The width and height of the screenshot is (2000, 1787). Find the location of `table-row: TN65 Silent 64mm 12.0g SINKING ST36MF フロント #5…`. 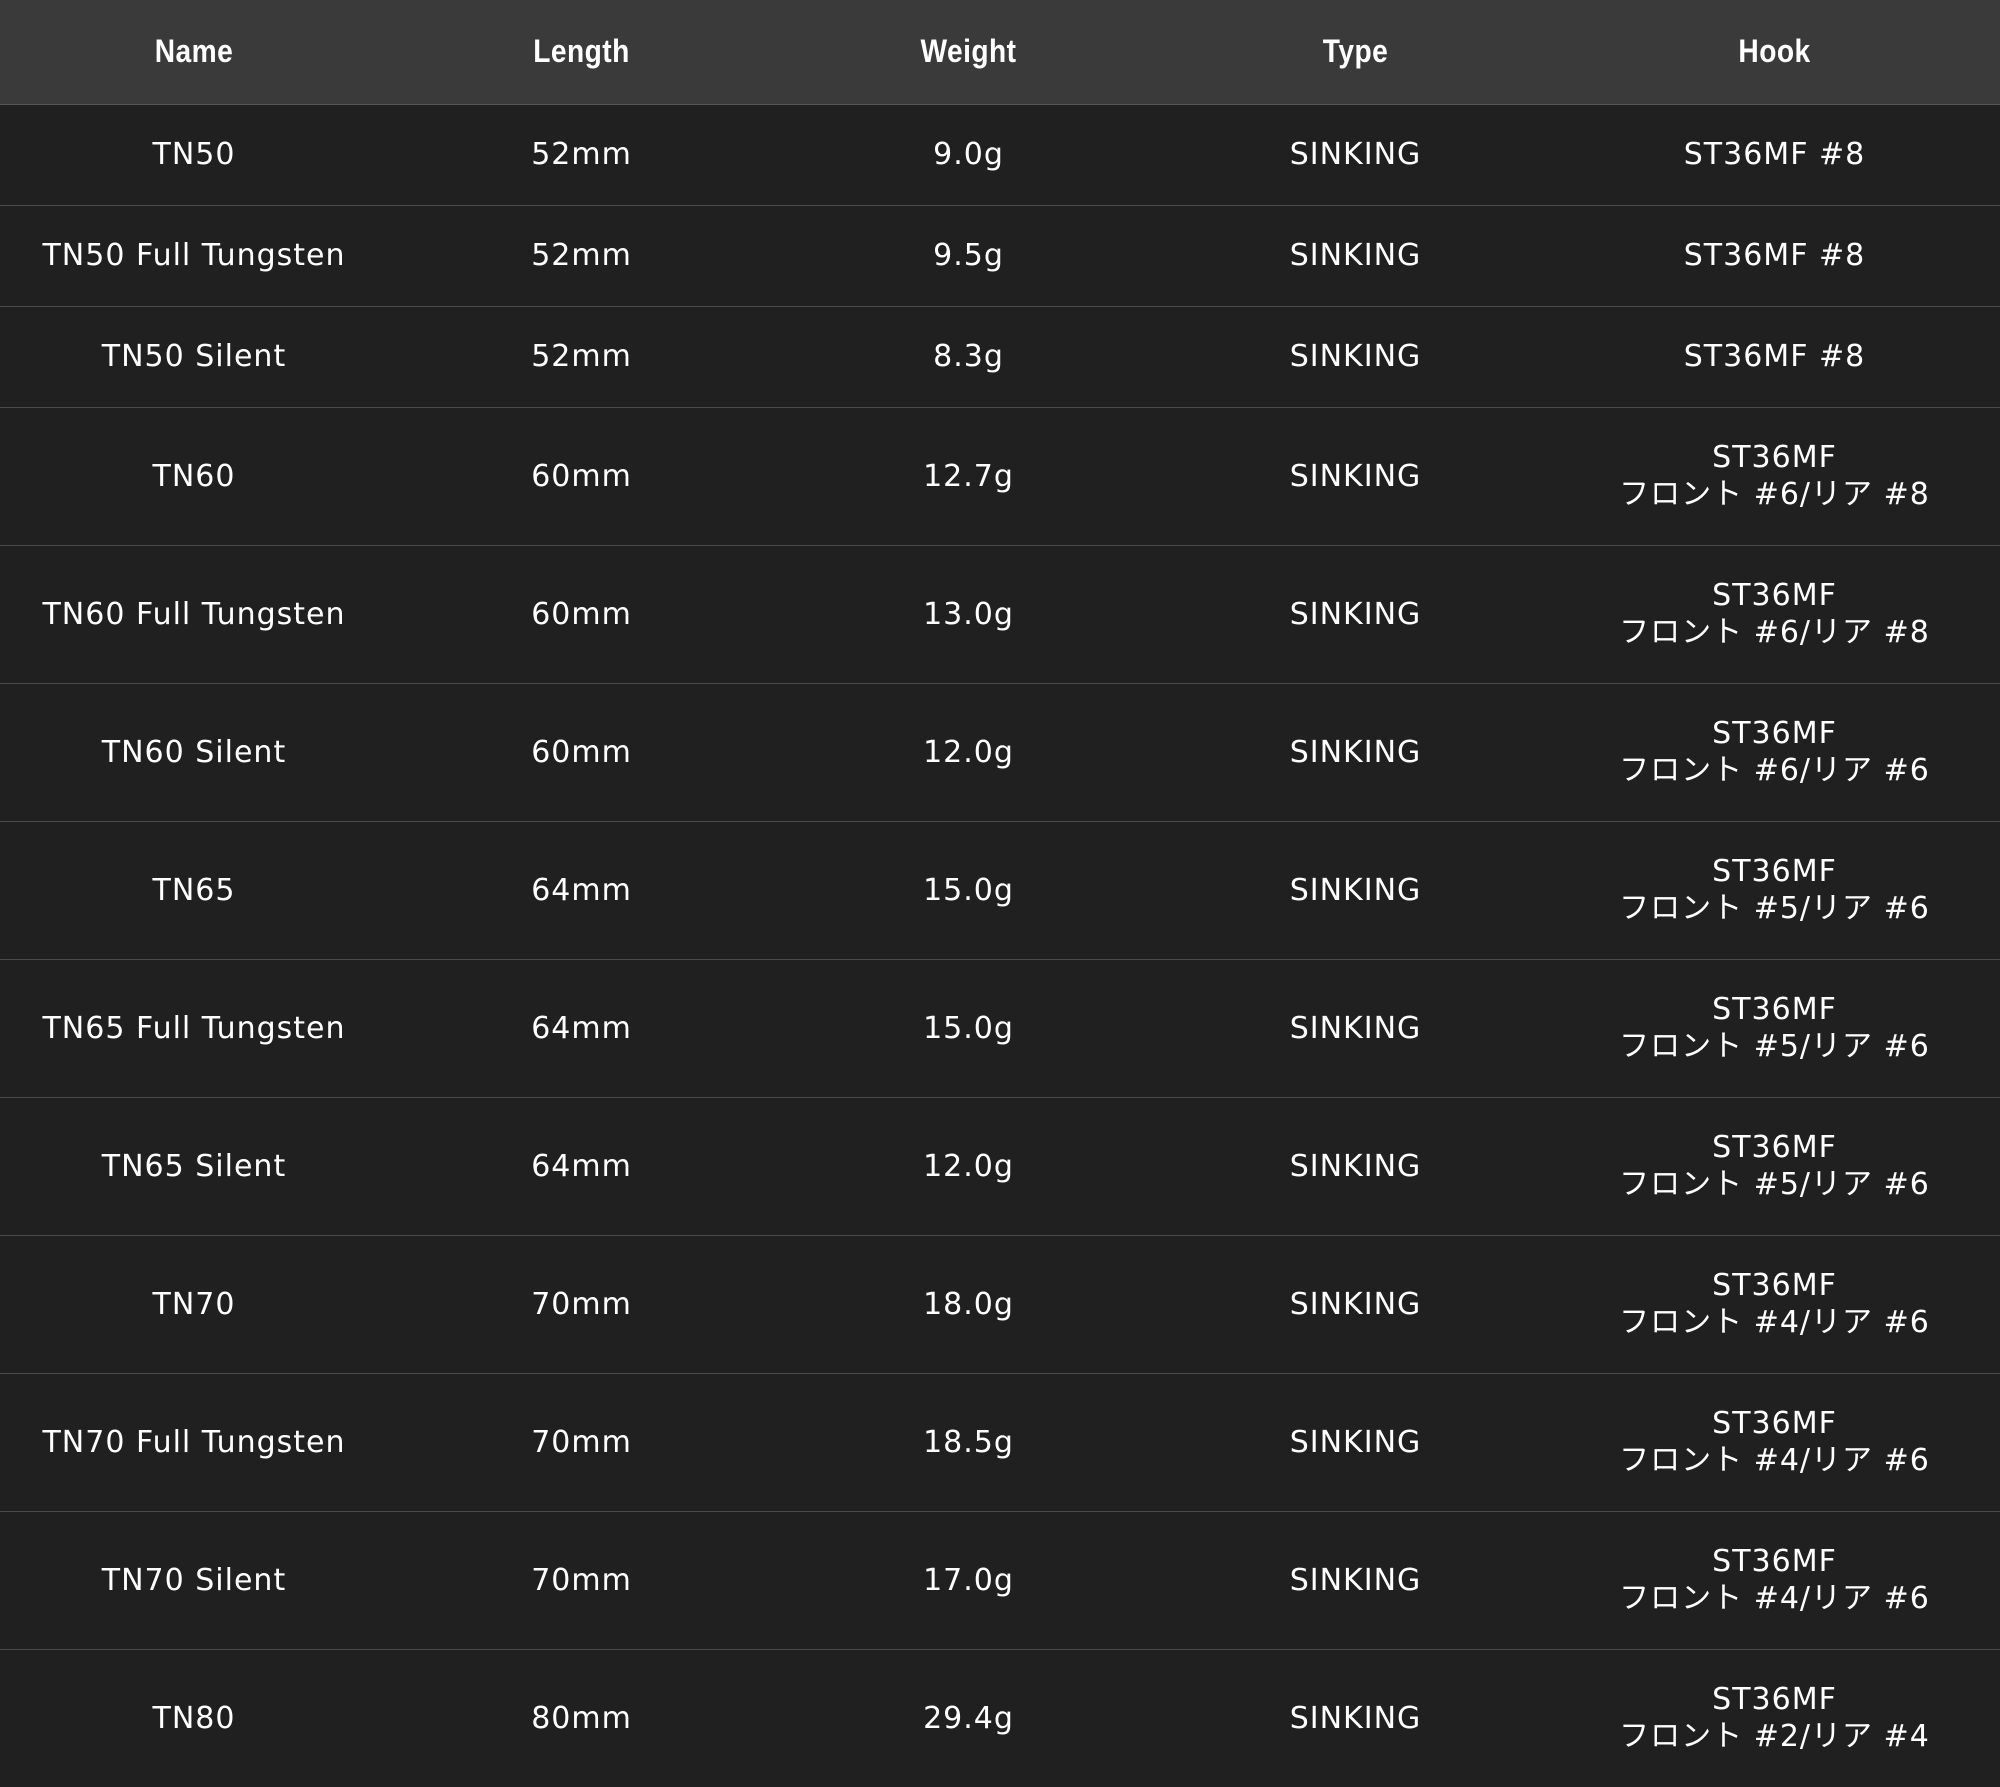

table-row: TN65 Silent 64mm 12.0g SINKING ST36MF フロント #5… is located at coordinates (1000, 1166).